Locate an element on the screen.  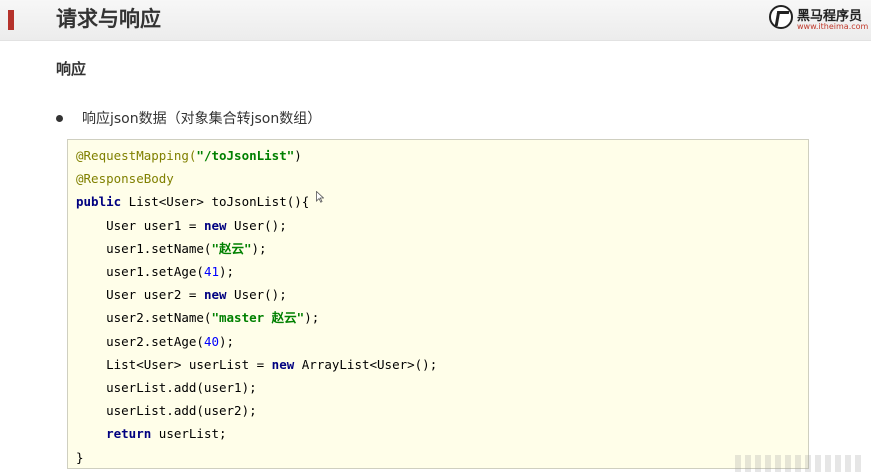
code-token: "/toJsonList" is located at coordinates (245, 155).